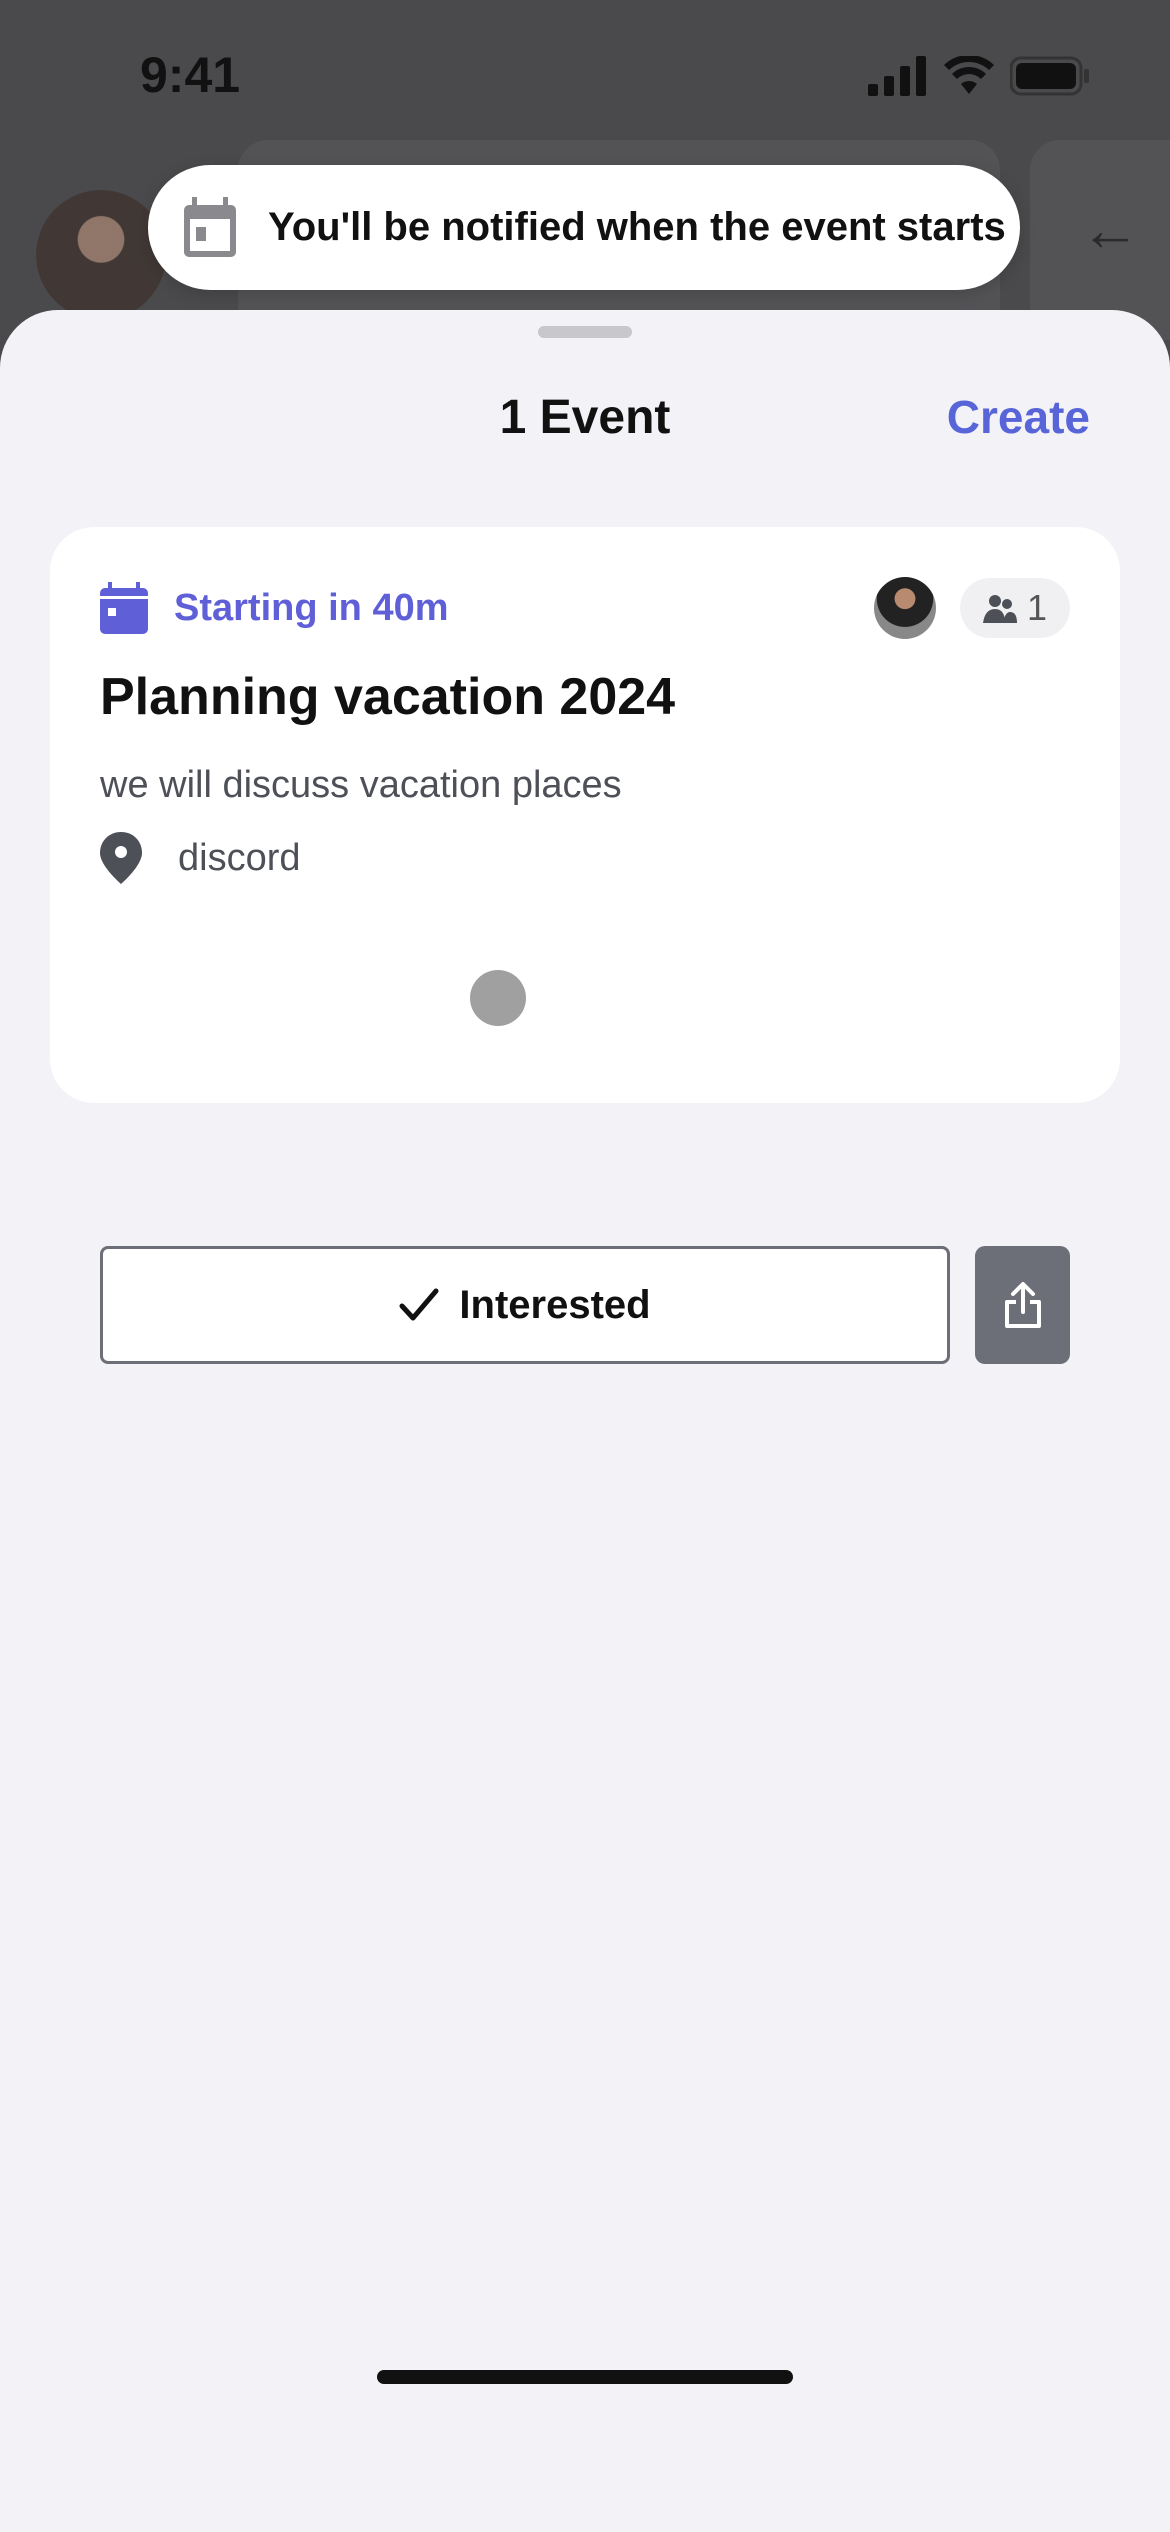 The height and width of the screenshot is (2532, 1170). I want to click on share-icon, so click(1022, 1305).